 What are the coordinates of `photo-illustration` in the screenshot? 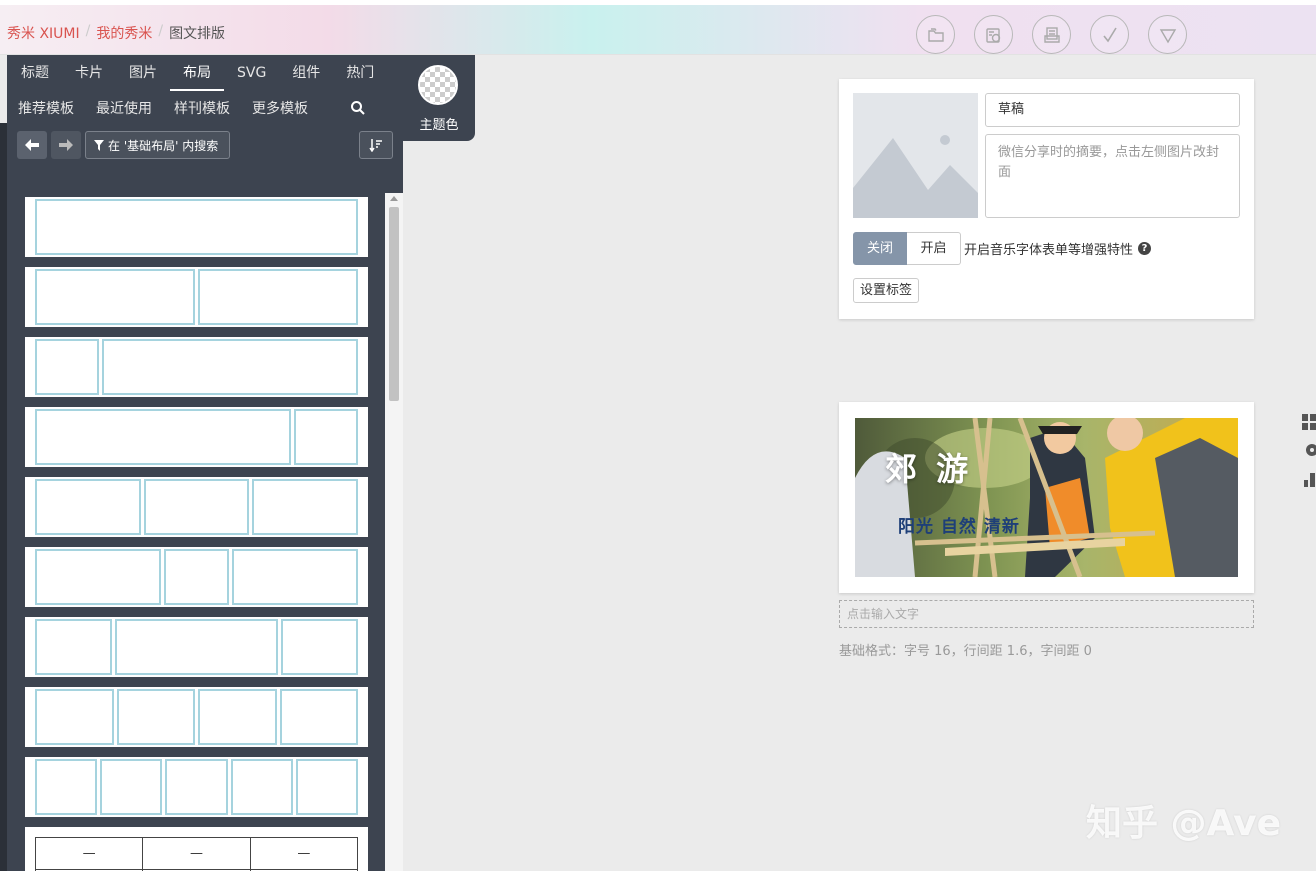 It's located at (1046, 497).